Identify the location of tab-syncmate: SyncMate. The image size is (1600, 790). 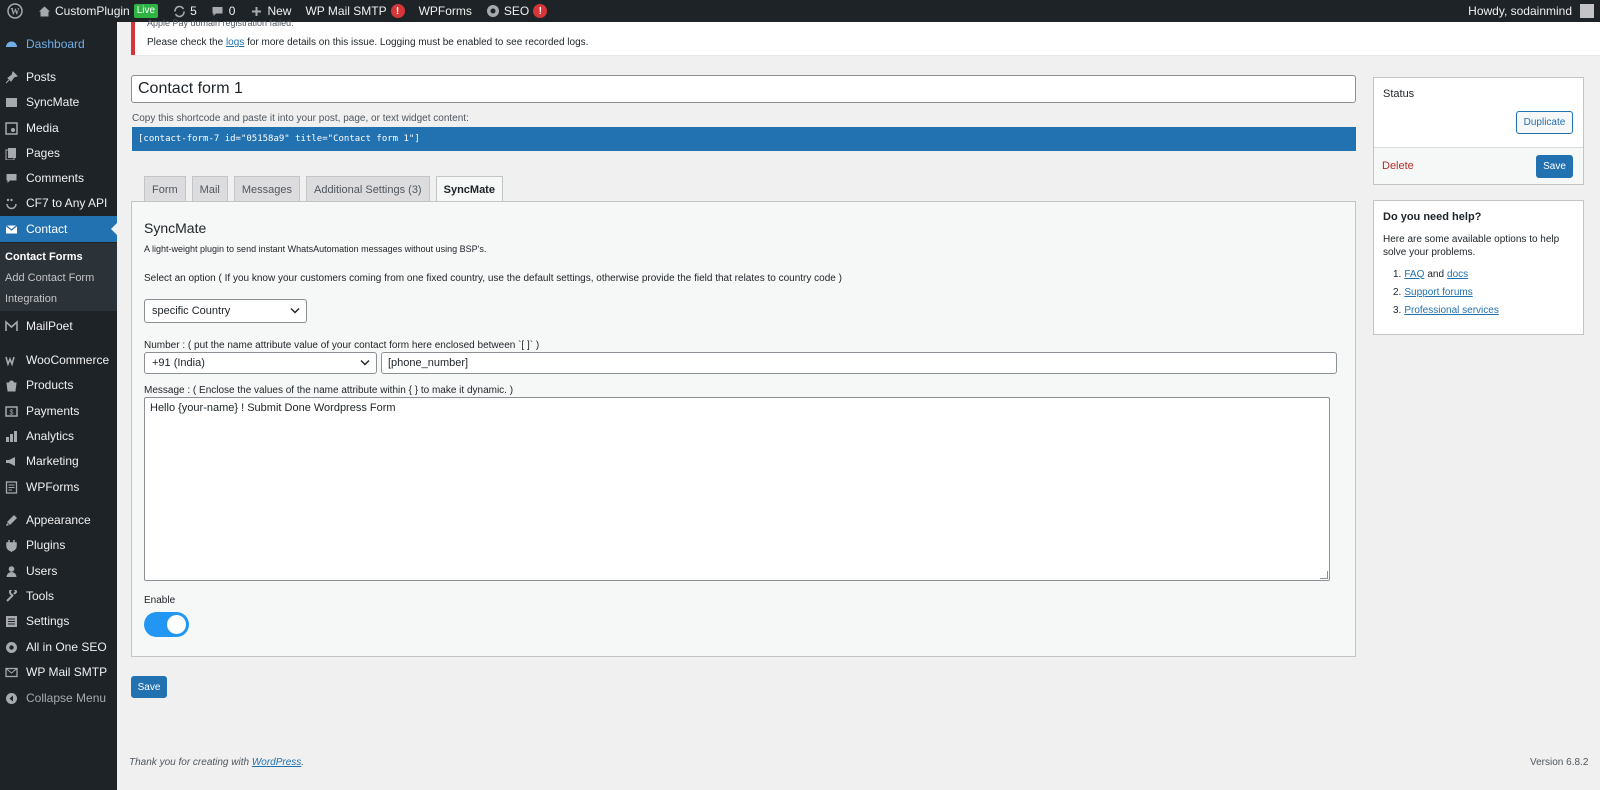
(469, 189).